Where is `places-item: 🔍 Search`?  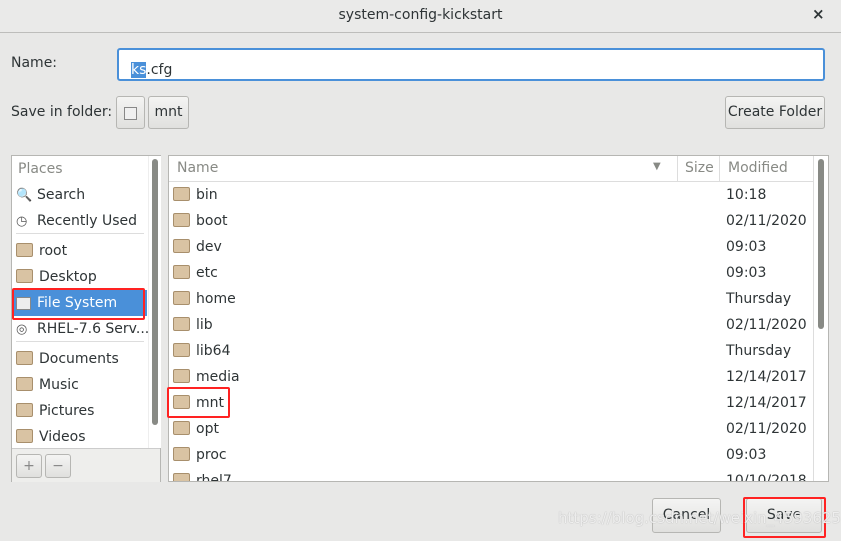
places-item: 🔍 Search is located at coordinates (79, 195).